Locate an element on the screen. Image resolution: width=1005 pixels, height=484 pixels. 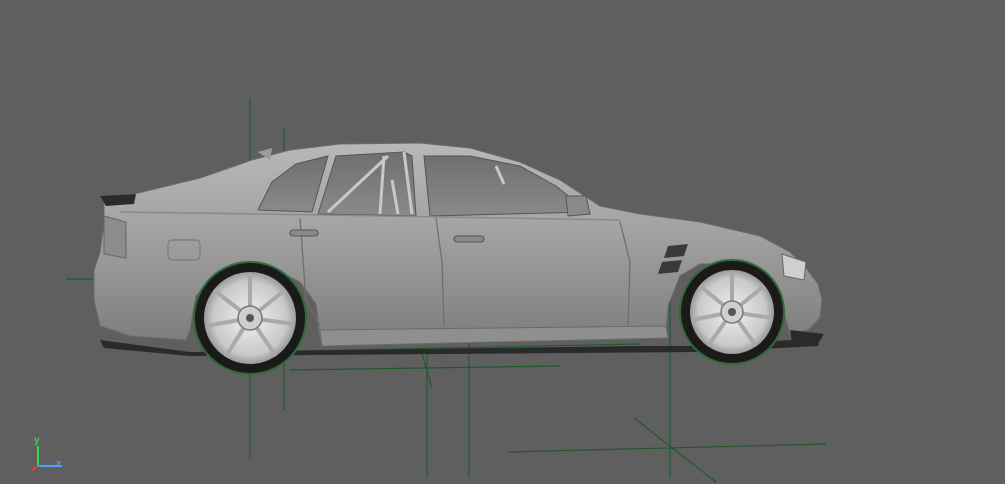
rear-wheel is located at coordinates (250, 318).